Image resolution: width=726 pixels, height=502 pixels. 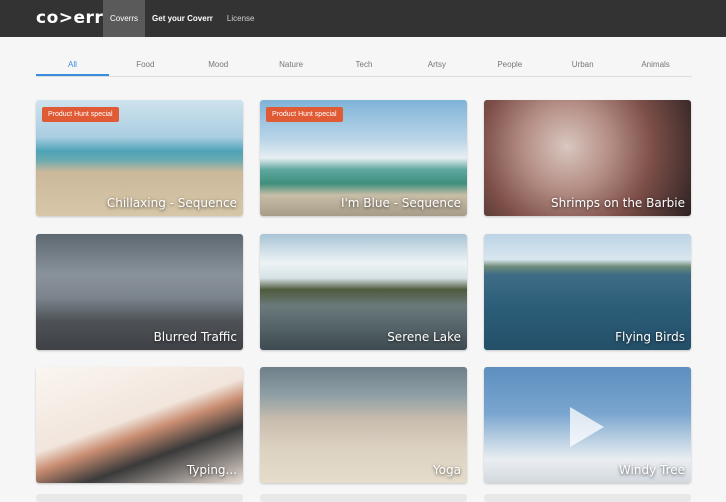 What do you see at coordinates (363, 425) in the screenshot?
I see `video-card: Yoga` at bounding box center [363, 425].